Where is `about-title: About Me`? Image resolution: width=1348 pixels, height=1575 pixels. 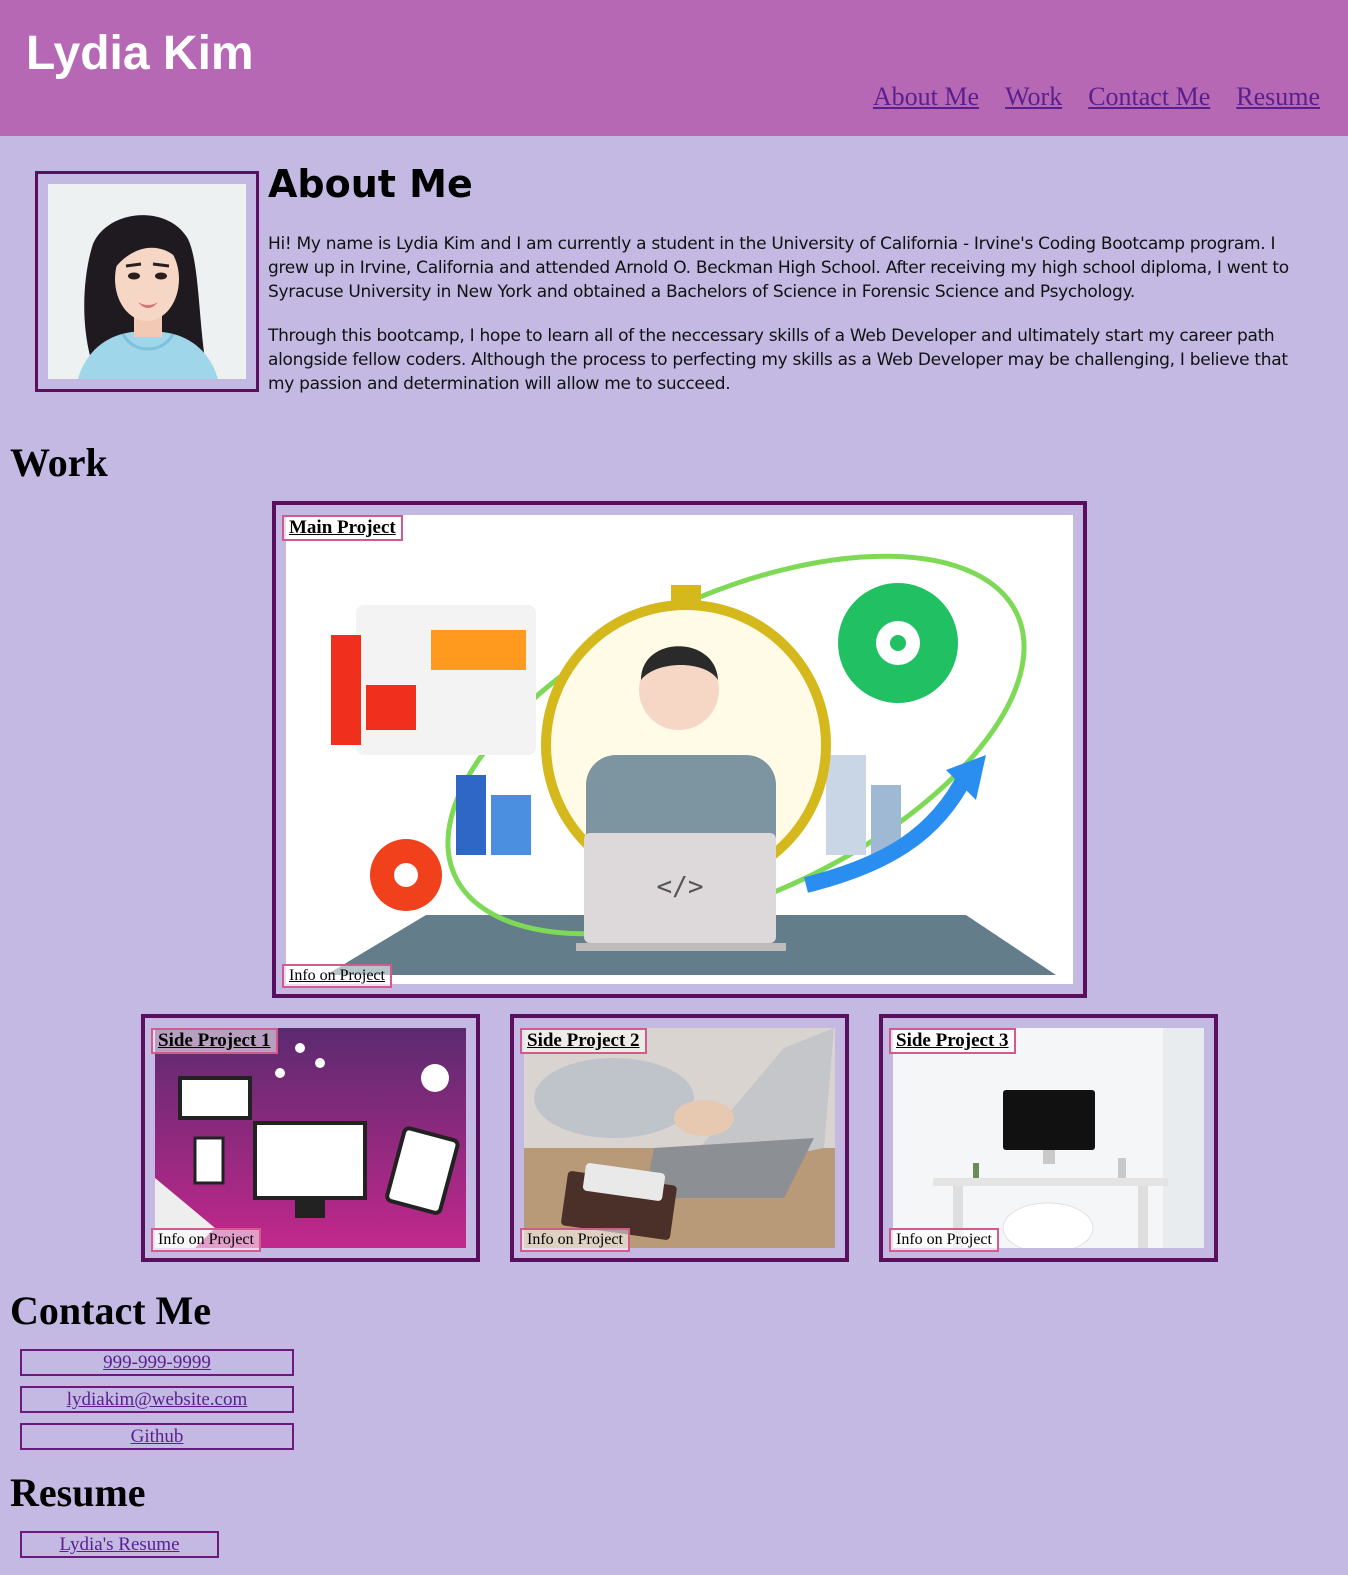 about-title: About Me is located at coordinates (370, 184).